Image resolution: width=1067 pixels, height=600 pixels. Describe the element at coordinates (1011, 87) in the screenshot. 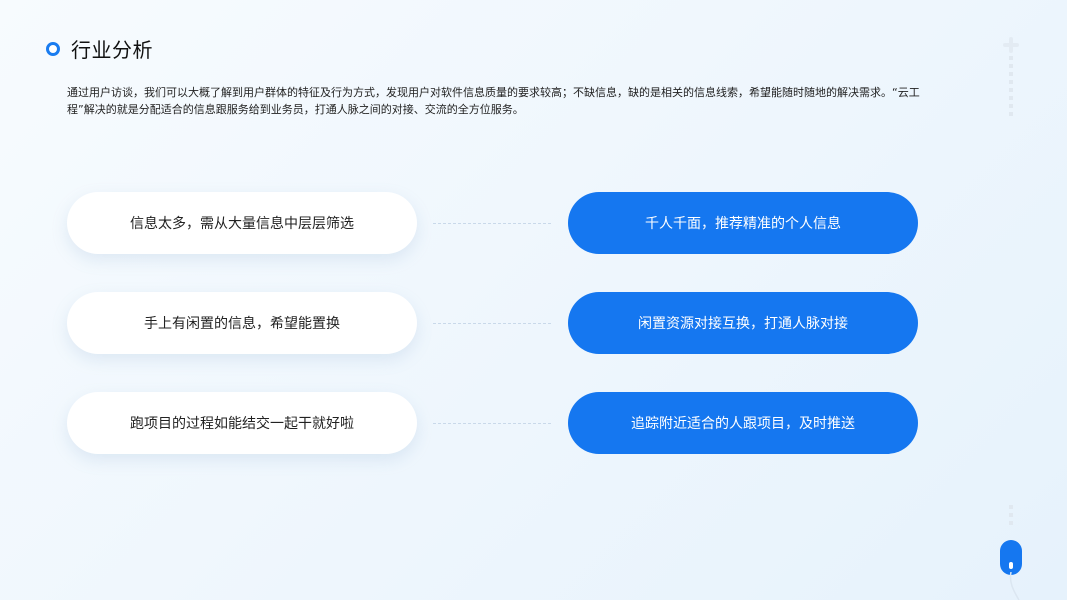

I see `decor-dashes-top` at that location.